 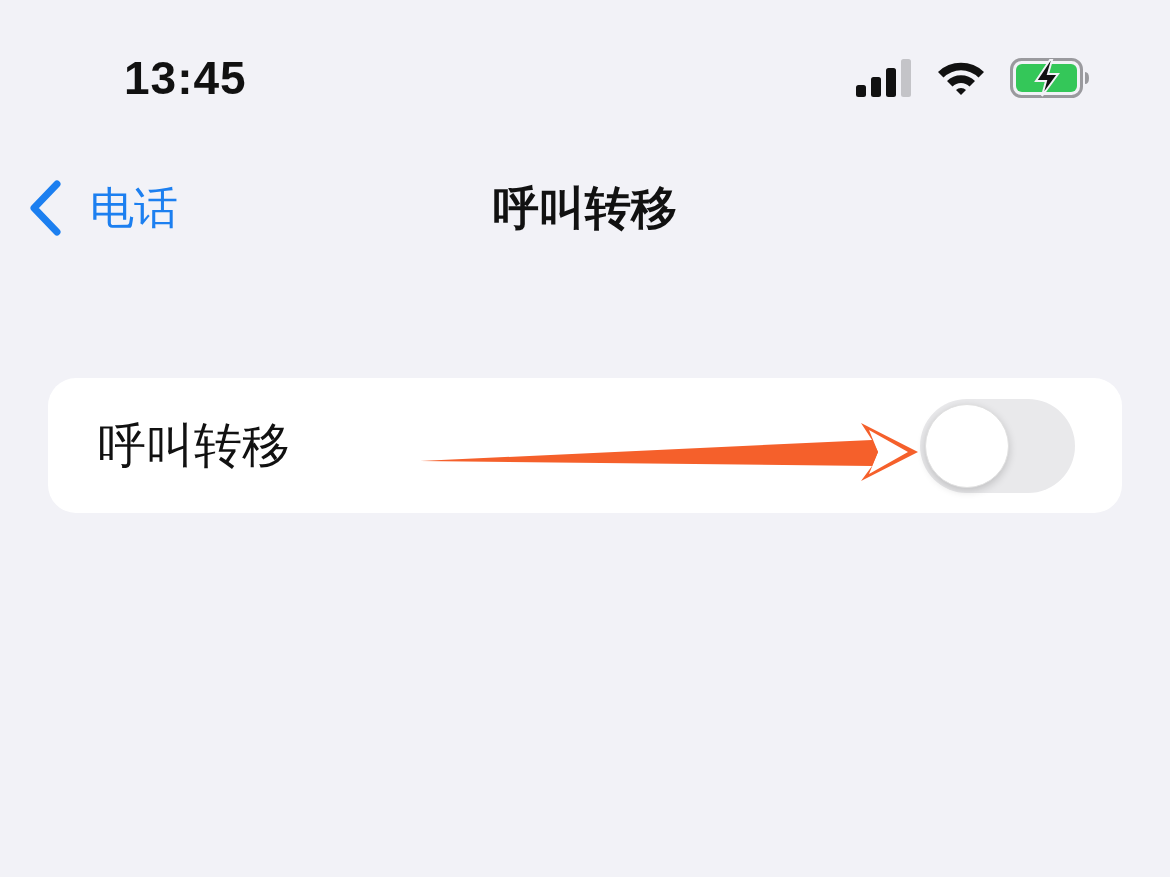 I want to click on back-chevron-icon, so click(x=45, y=208).